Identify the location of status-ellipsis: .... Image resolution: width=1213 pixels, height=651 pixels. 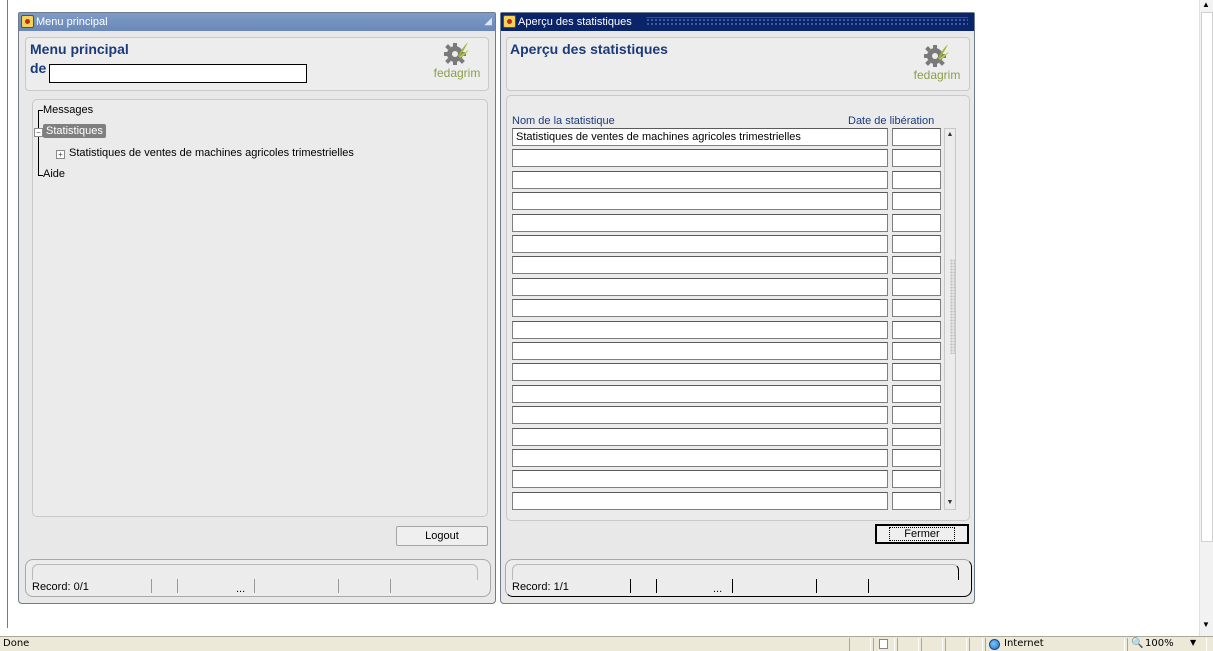
(241, 589).